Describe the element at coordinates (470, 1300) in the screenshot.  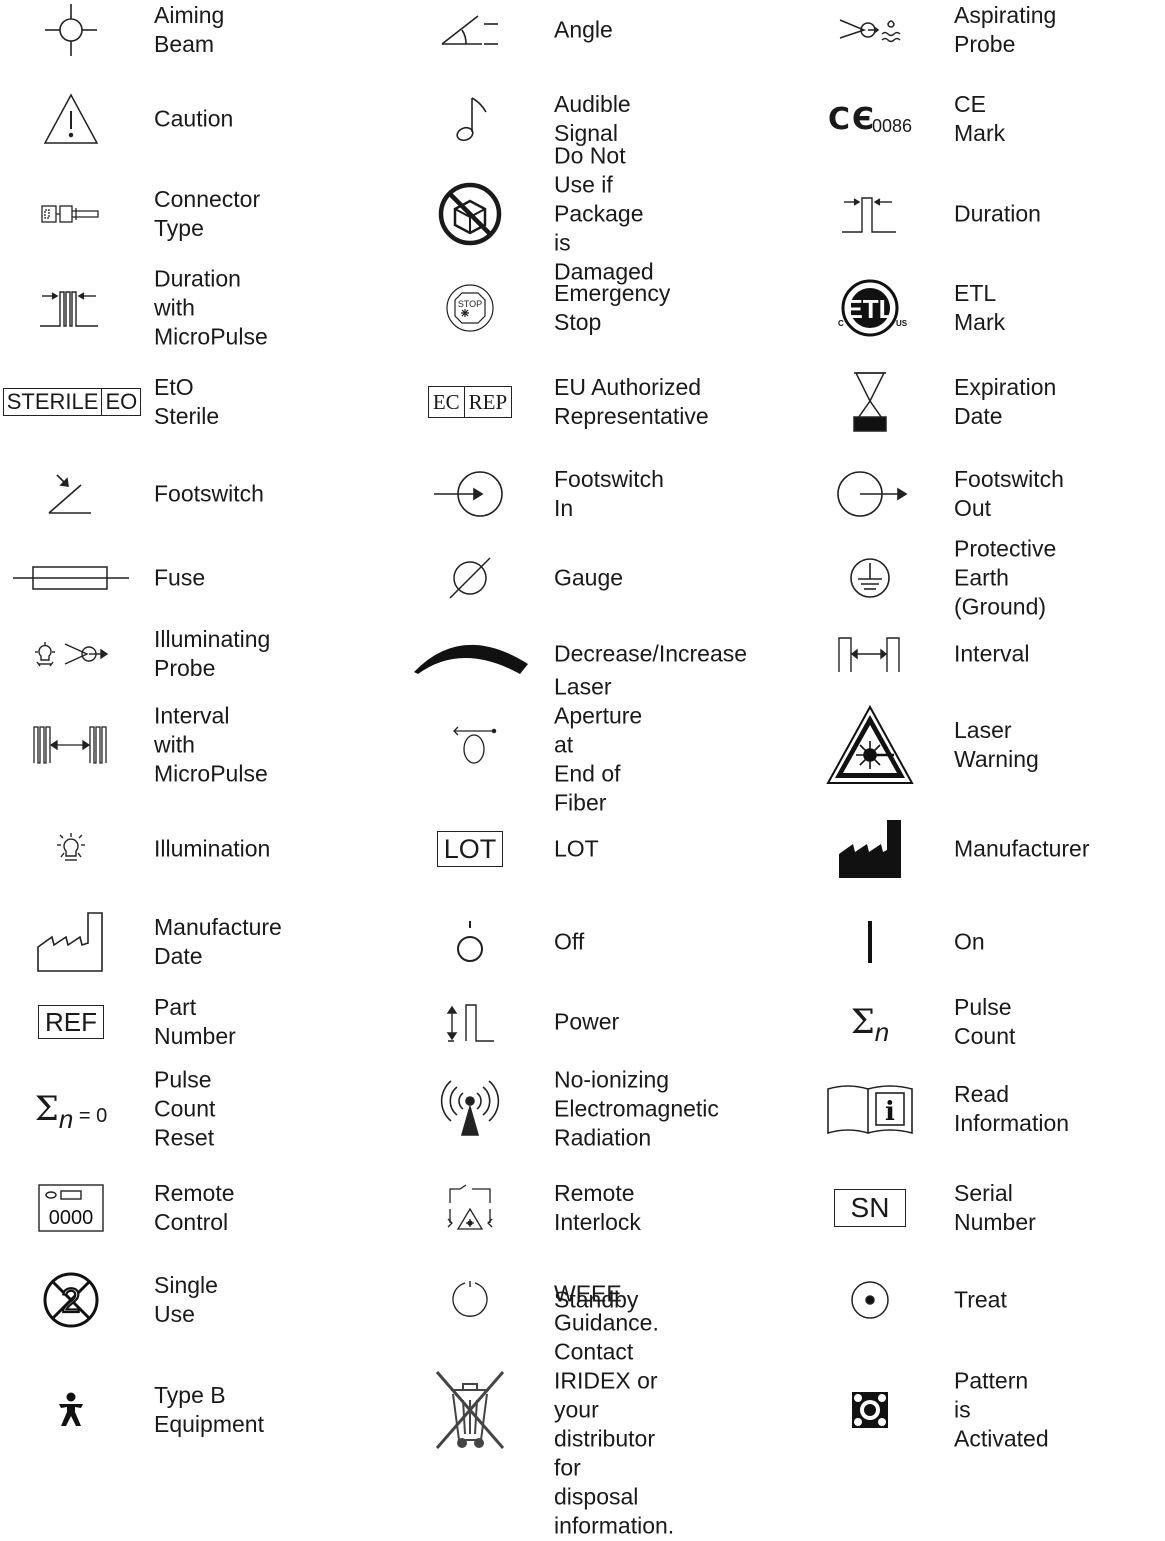
I see `standby-icon` at that location.